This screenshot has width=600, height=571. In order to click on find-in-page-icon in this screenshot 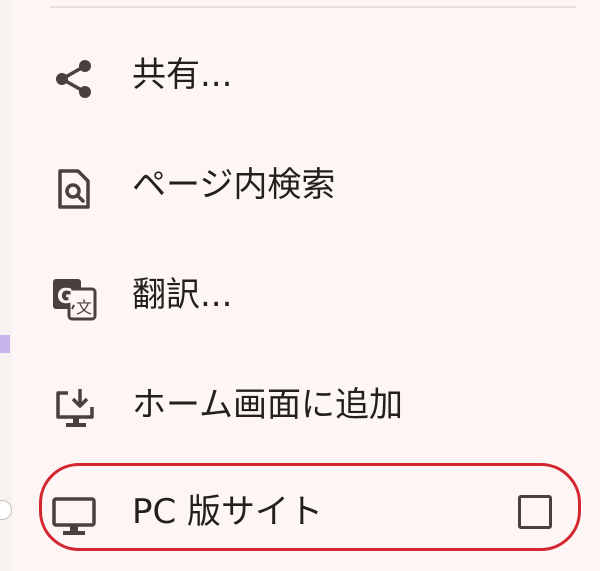, I will do `click(74, 189)`.